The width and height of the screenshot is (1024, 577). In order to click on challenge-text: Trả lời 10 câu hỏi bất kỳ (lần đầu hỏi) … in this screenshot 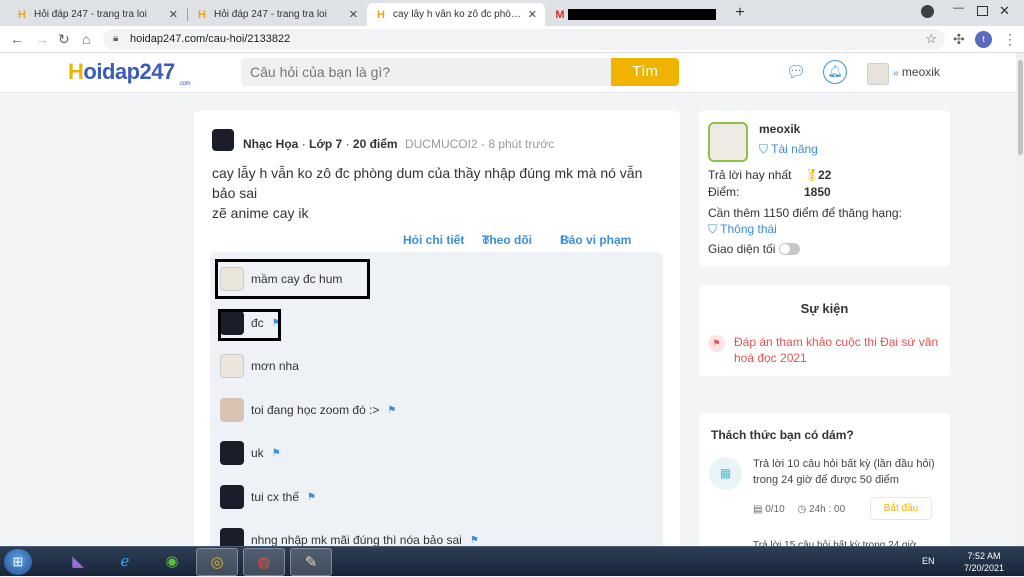, I will do `click(844, 472)`.